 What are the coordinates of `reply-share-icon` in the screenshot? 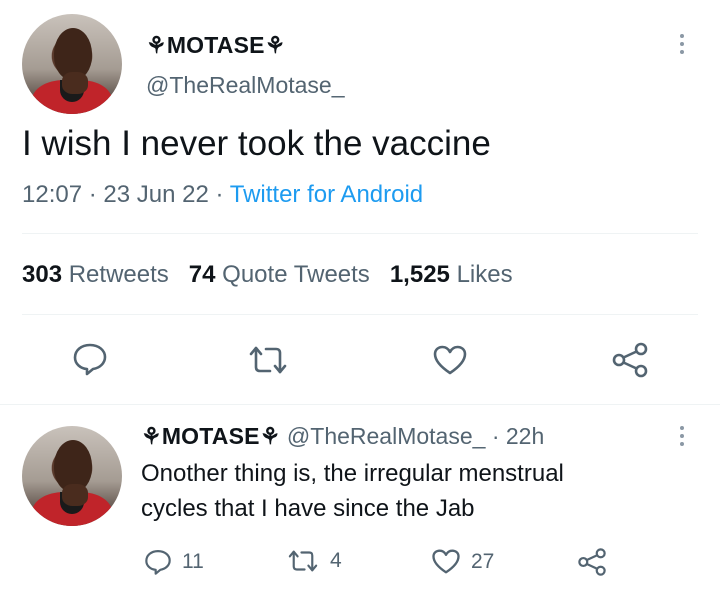 It's located at (592, 564).